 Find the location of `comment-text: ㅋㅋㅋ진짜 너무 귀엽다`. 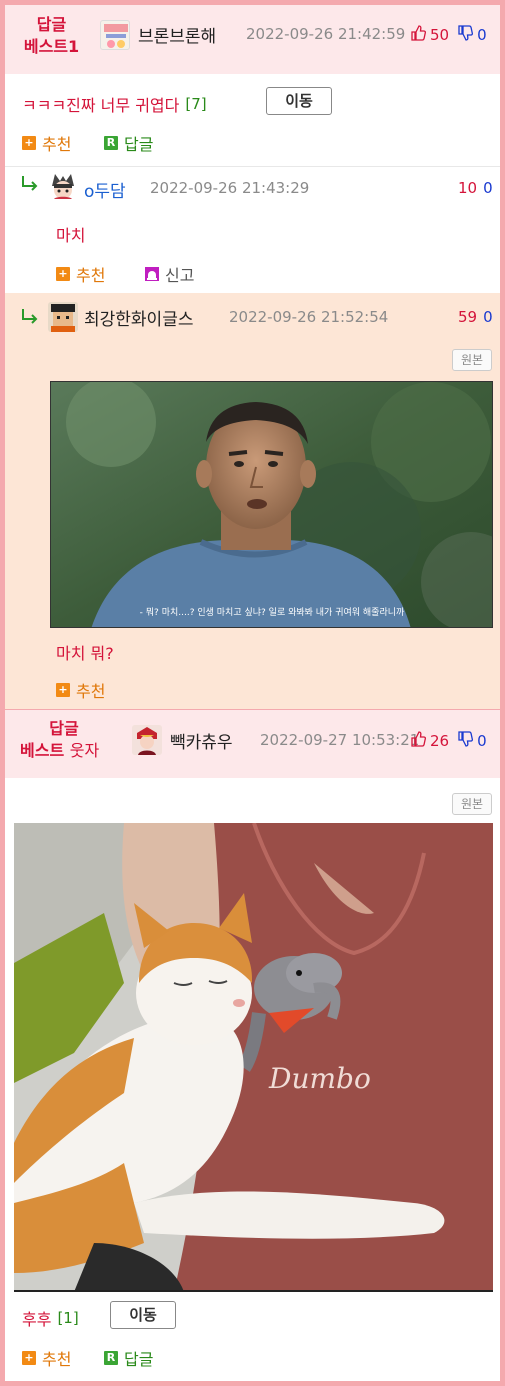

comment-text: ㅋㅋㅋ진짜 너무 귀엽다 is located at coordinates (101, 105).